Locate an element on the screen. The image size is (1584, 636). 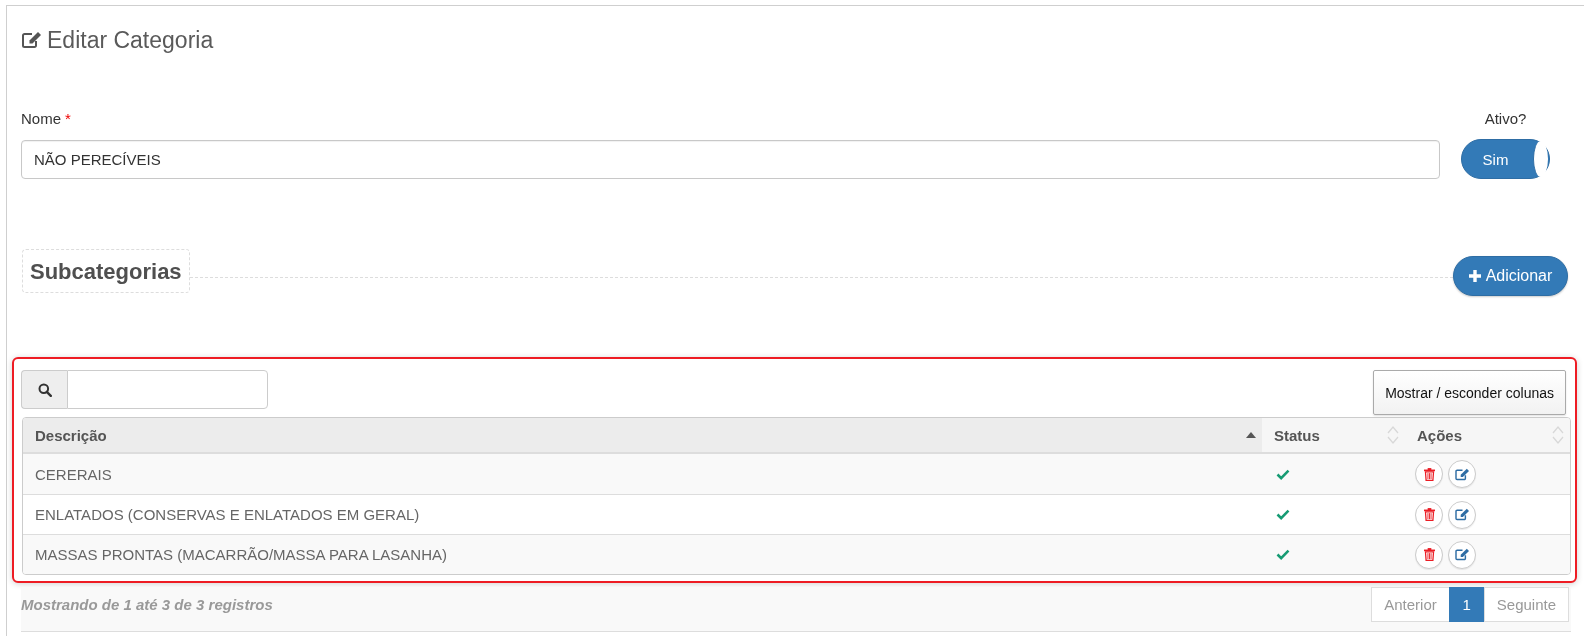
add-button: Adicionar is located at coordinates (1510, 276).